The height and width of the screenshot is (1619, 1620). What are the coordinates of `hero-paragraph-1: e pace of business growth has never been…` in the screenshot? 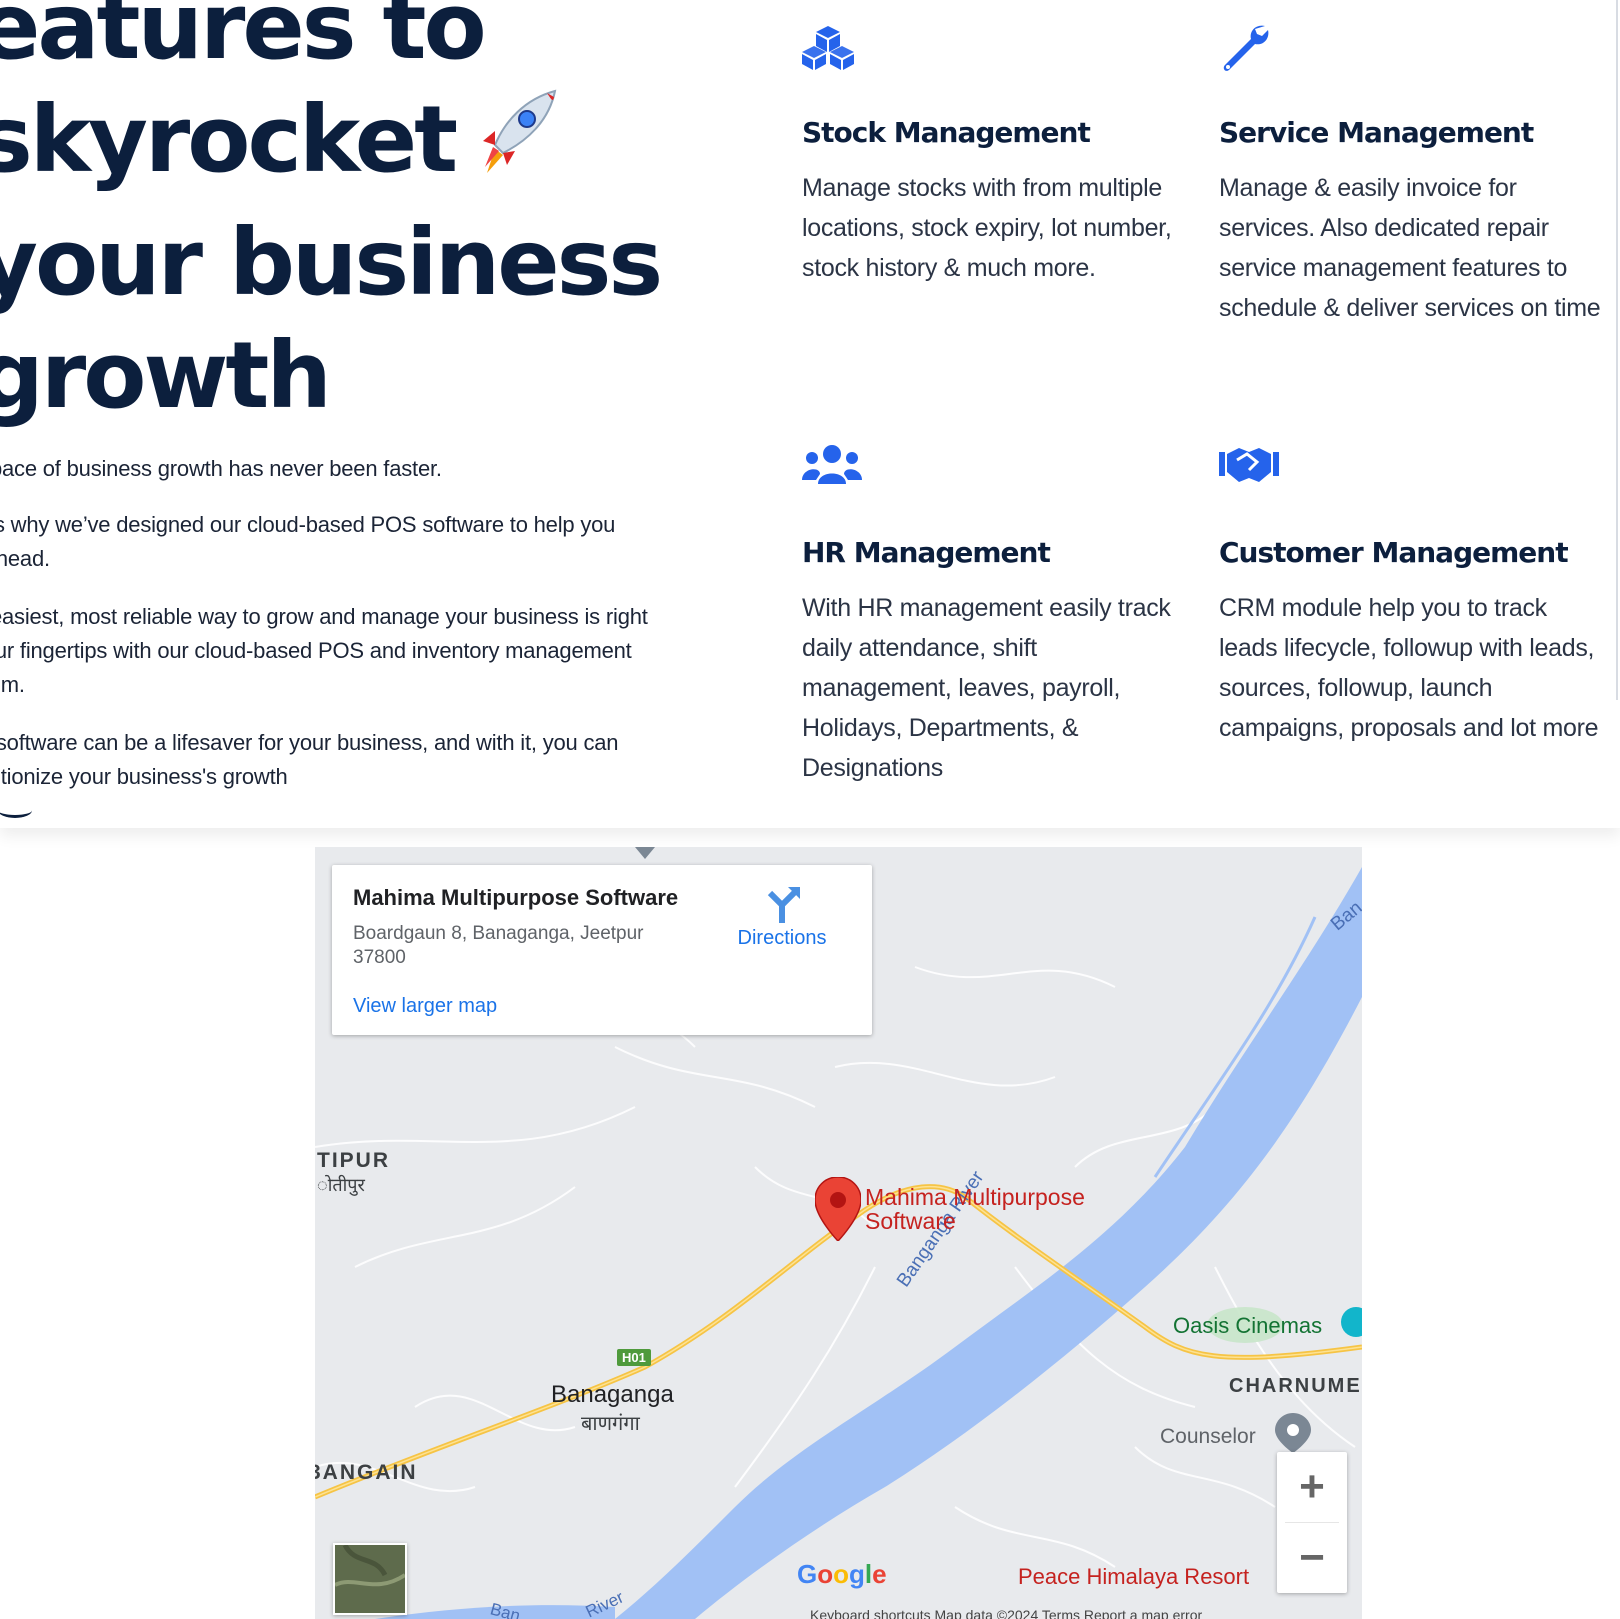 It's located at (221, 468).